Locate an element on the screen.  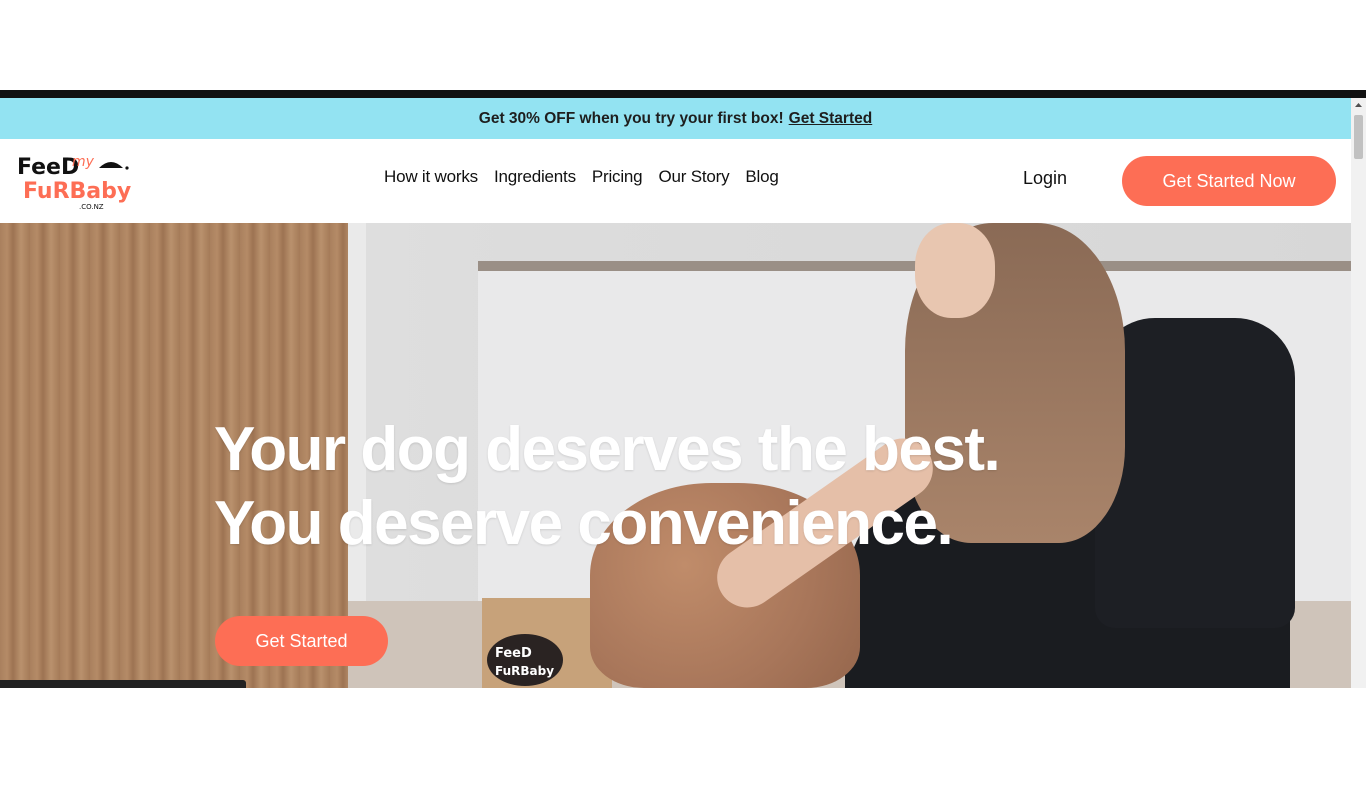
scrollbar-thumb is located at coordinates (1358, 137).